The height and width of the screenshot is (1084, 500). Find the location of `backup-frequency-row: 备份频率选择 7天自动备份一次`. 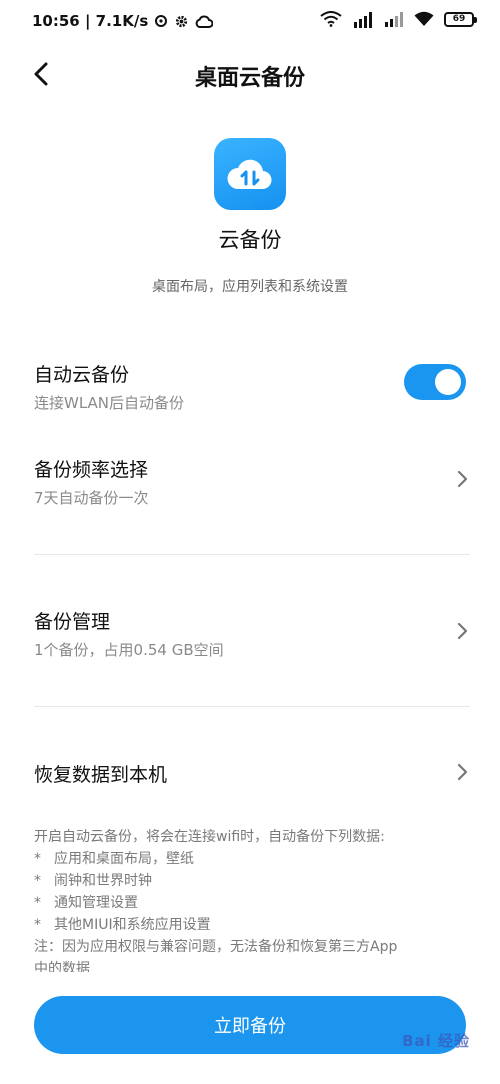

backup-frequency-row: 备份频率选择 7天自动备份一次 is located at coordinates (252, 481).